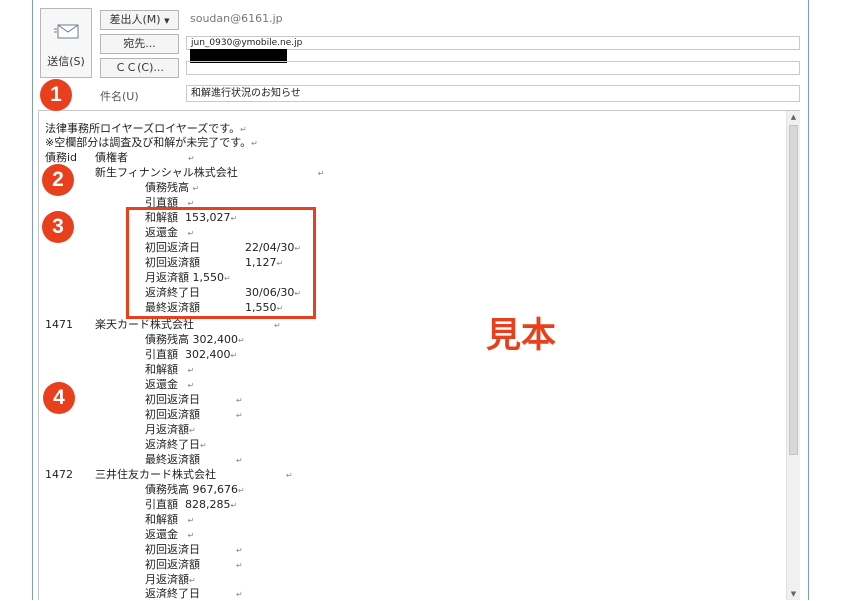 The width and height of the screenshot is (850, 601). What do you see at coordinates (172, 187) in the screenshot?
I see `debt-balance-row: 債務残高 ↵` at bounding box center [172, 187].